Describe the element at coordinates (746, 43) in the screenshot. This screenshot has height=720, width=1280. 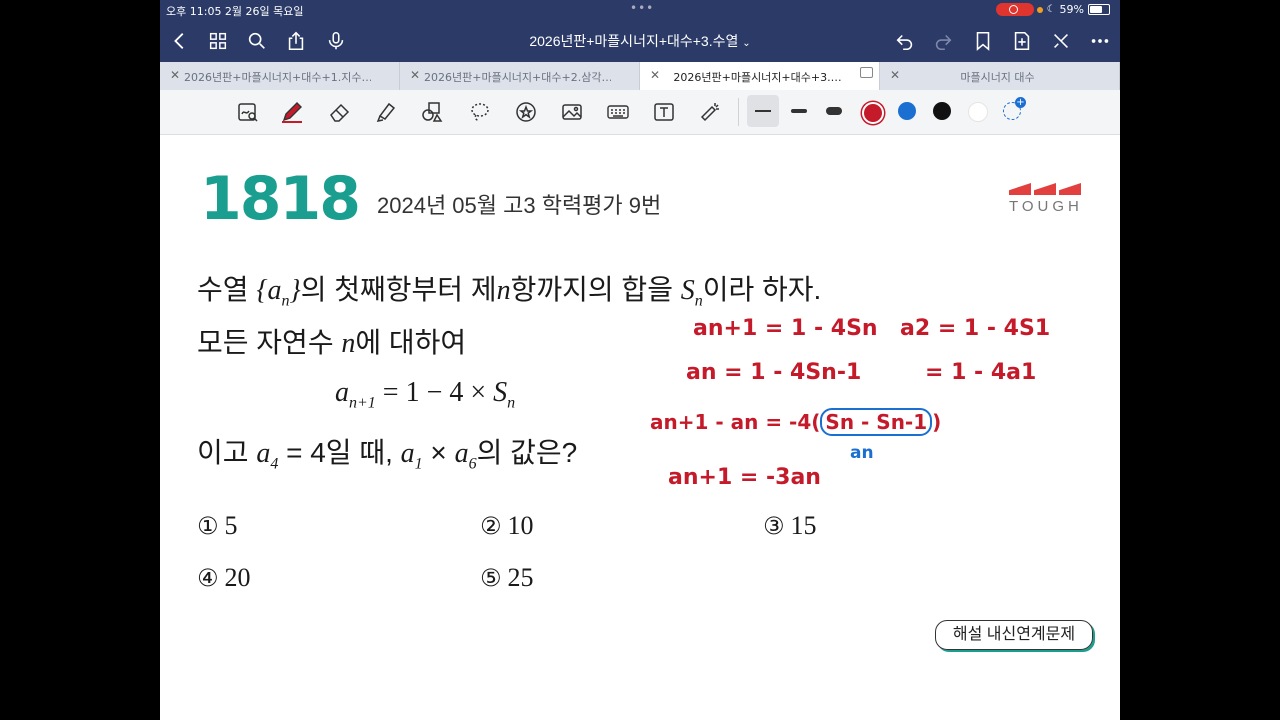
I see `chevron-down-icon: ⌄` at that location.